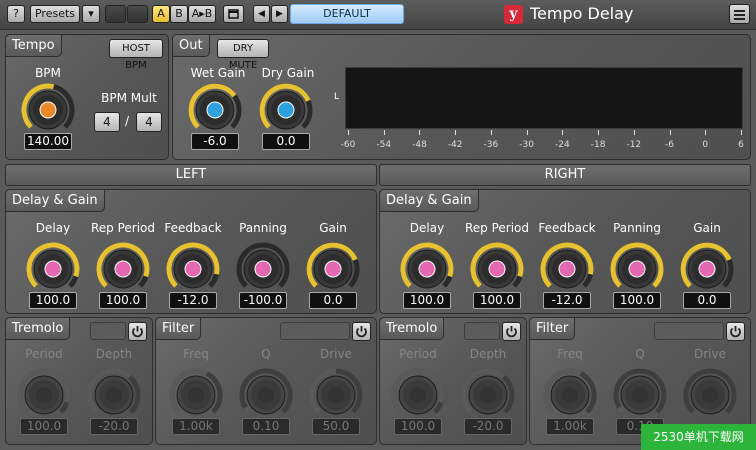 The width and height of the screenshot is (756, 450). Describe the element at coordinates (739, 14) in the screenshot. I see `menu-button` at that location.